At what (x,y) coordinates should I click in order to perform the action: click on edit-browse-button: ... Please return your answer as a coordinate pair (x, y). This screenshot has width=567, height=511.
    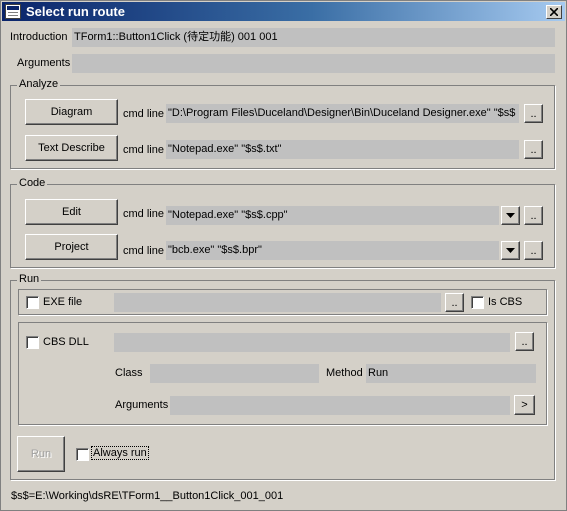
    Looking at the image, I should click on (533, 215).